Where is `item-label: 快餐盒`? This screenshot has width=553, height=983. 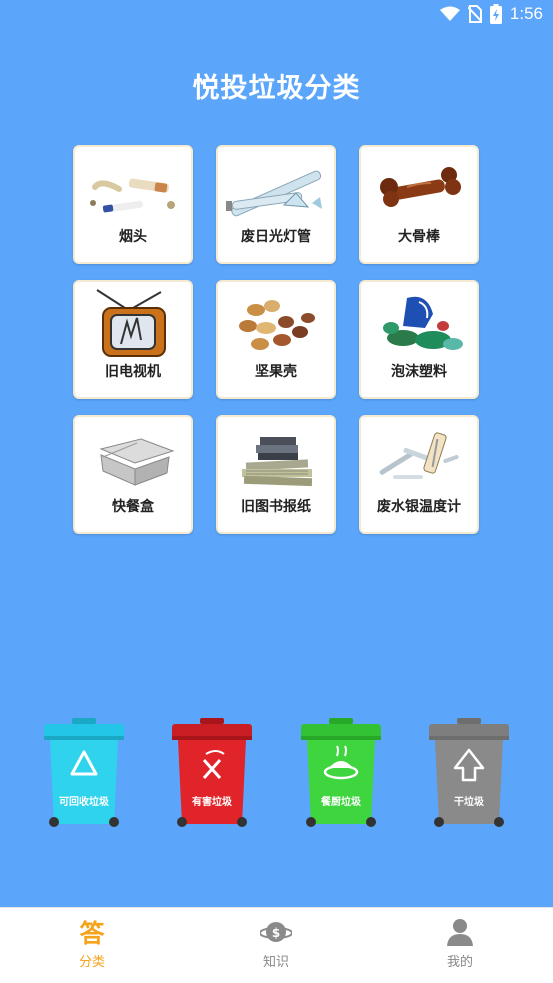
item-label: 快餐盒 is located at coordinates (133, 507).